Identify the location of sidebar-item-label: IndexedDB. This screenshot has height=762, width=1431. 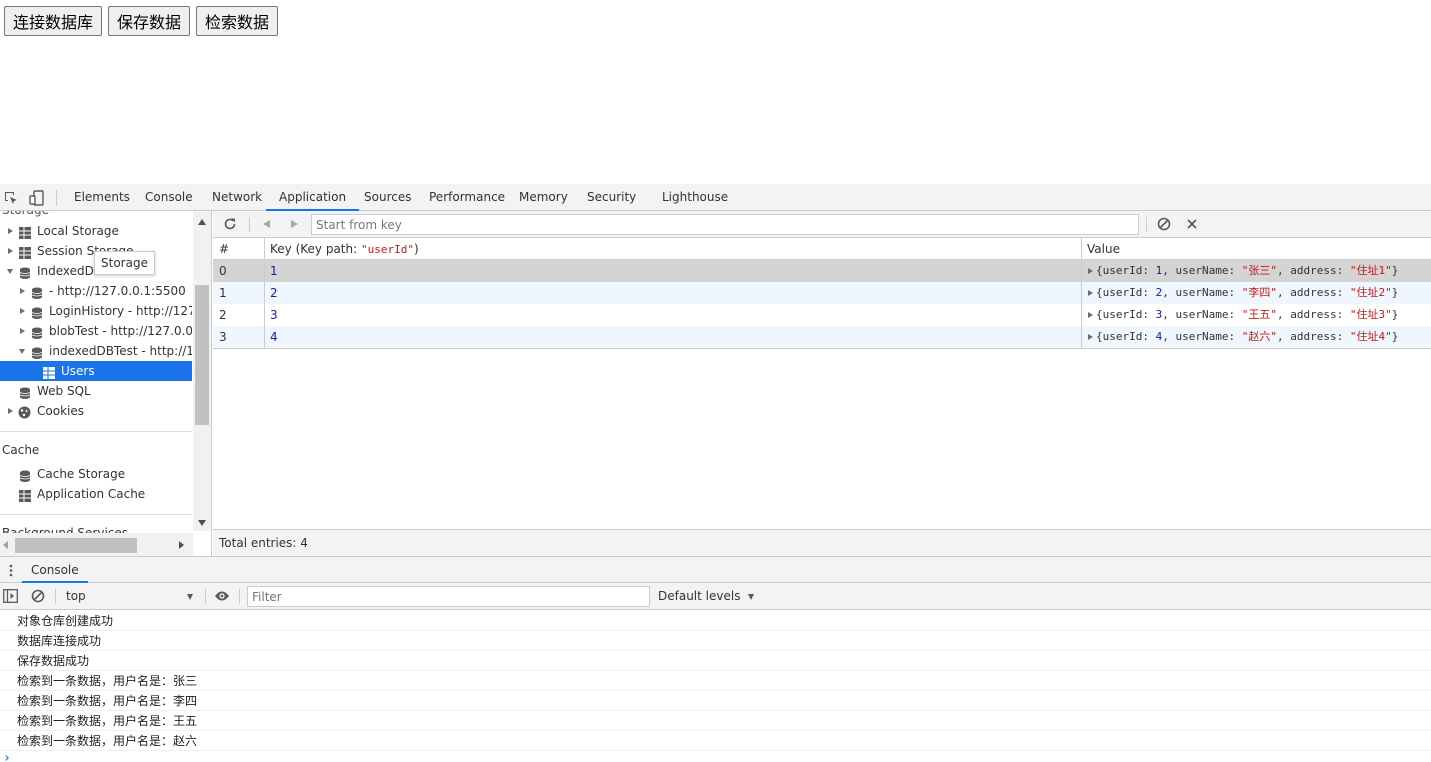
(70, 271).